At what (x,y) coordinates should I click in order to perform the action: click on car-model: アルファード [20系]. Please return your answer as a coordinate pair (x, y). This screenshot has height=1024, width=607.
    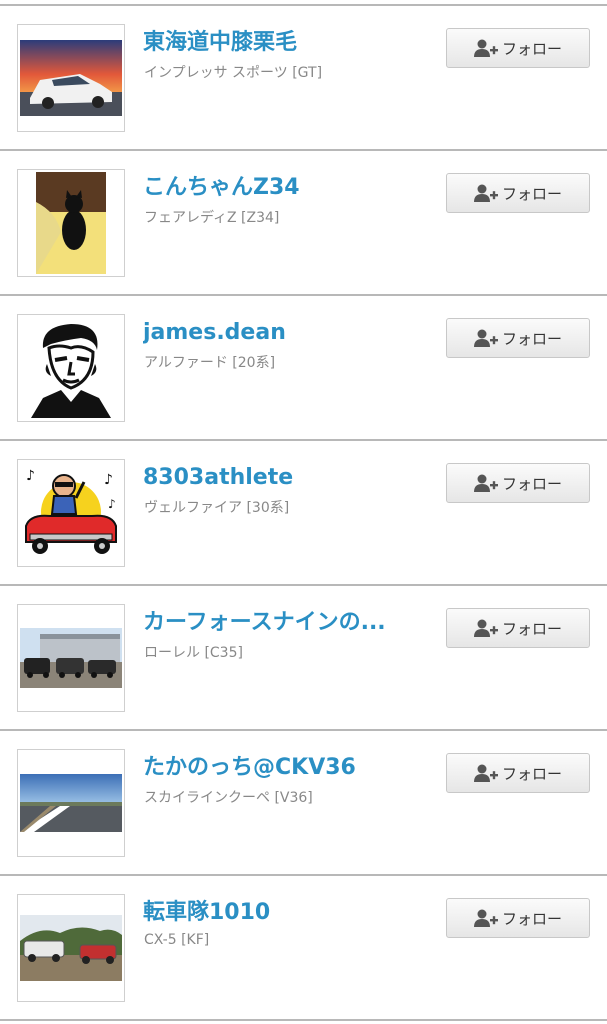
    Looking at the image, I should click on (210, 363).